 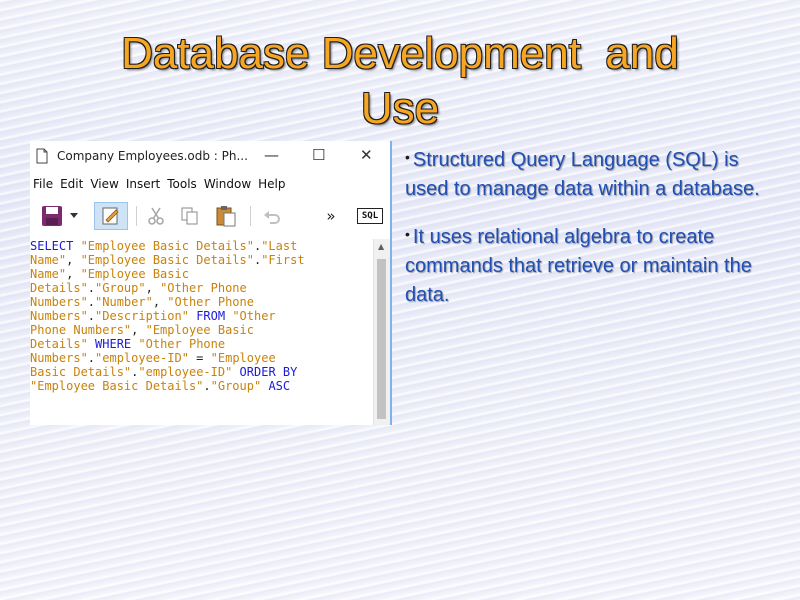 I want to click on menu-help: Help, so click(x=271, y=184).